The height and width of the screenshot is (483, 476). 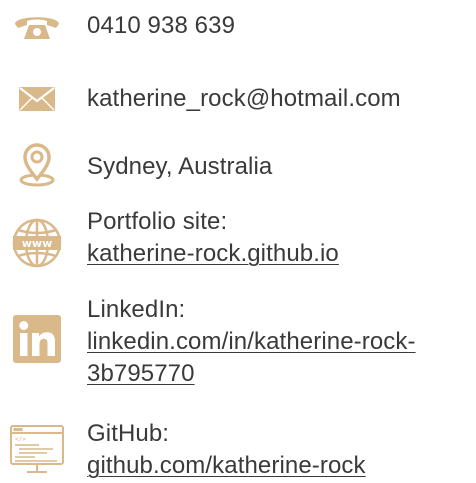 What do you see at coordinates (251, 341) in the screenshot?
I see `linkedin-link-line1: linkedin.com/in/katherine-rock-` at bounding box center [251, 341].